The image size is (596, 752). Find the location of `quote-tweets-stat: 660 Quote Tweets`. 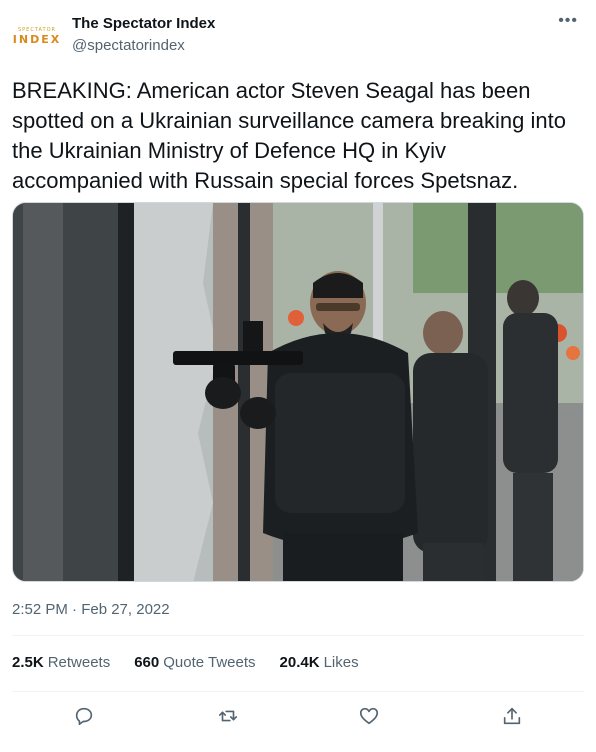

quote-tweets-stat: 660 Quote Tweets is located at coordinates (194, 663).